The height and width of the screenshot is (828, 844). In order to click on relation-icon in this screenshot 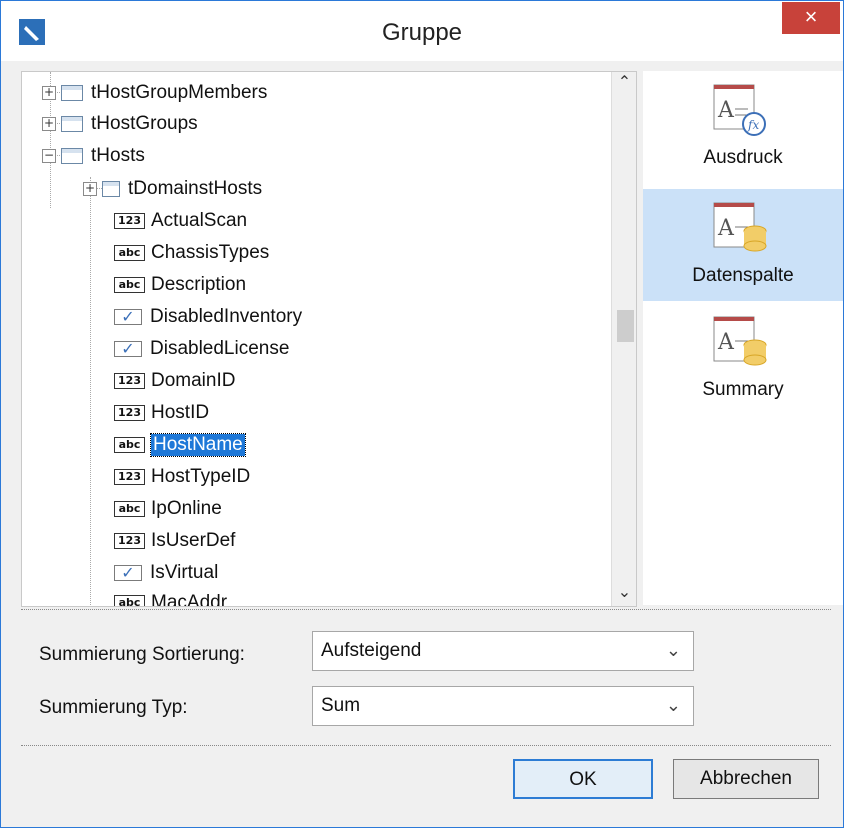, I will do `click(111, 189)`.